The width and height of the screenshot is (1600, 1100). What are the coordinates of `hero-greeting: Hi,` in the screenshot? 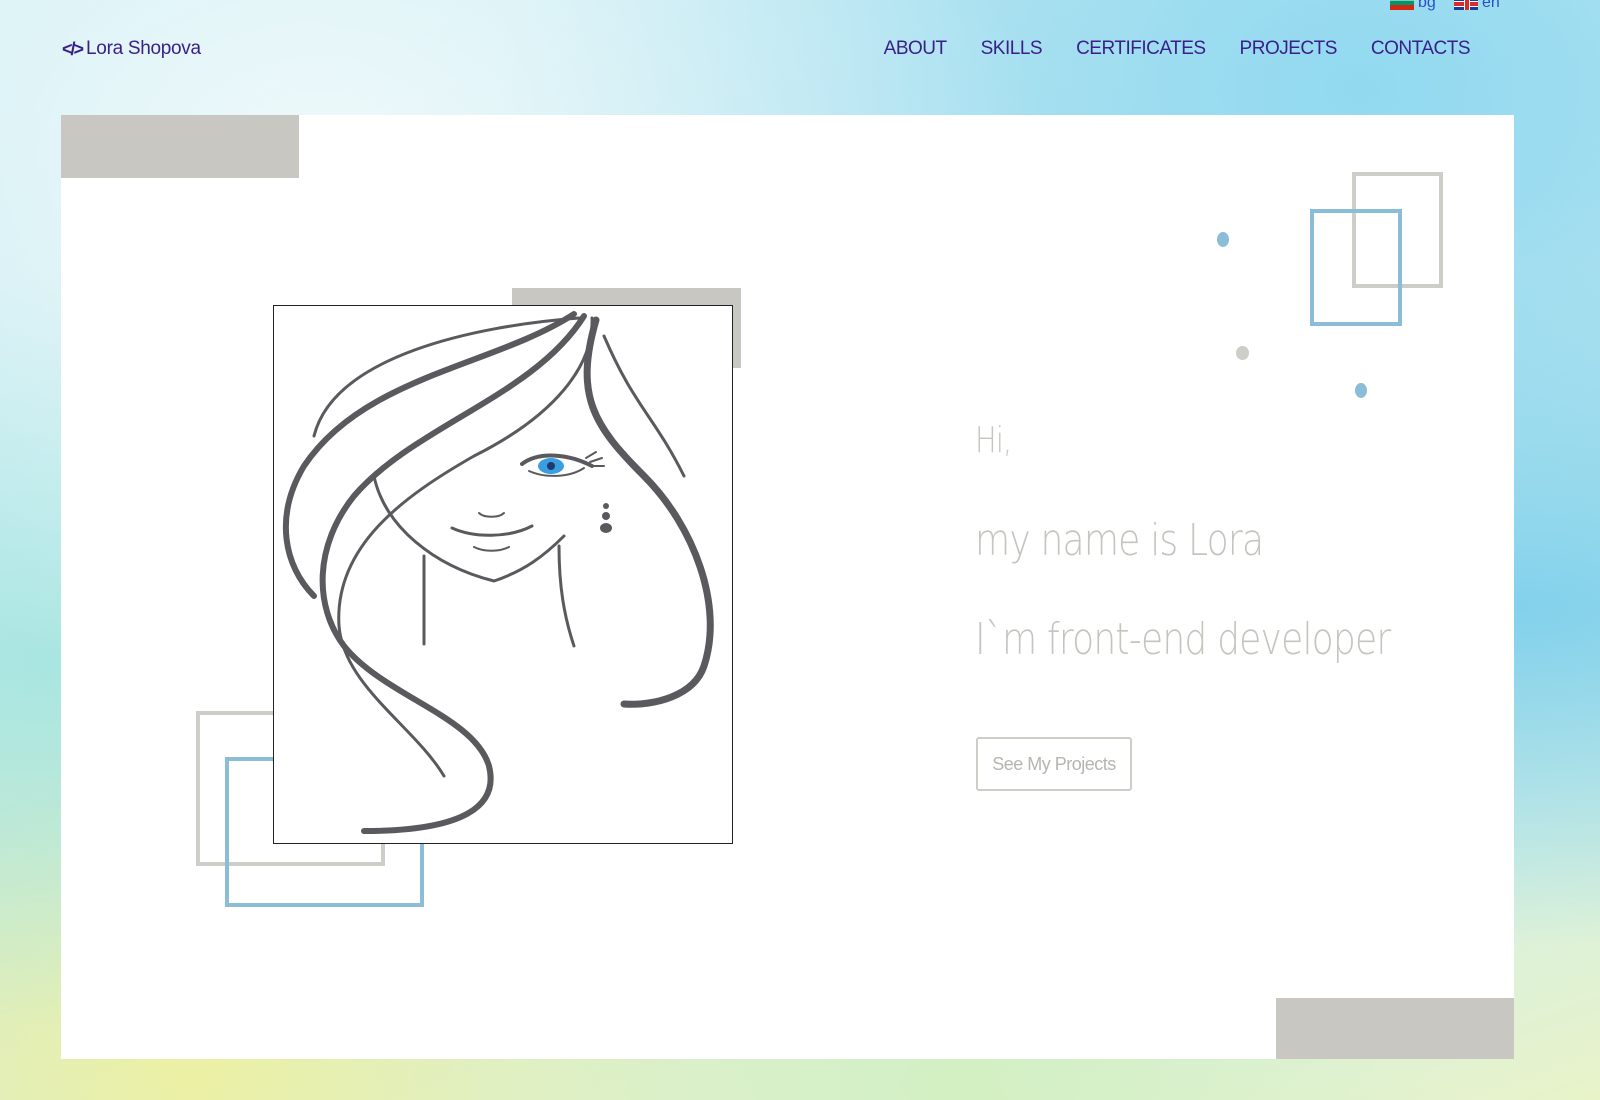 It's located at (993, 440).